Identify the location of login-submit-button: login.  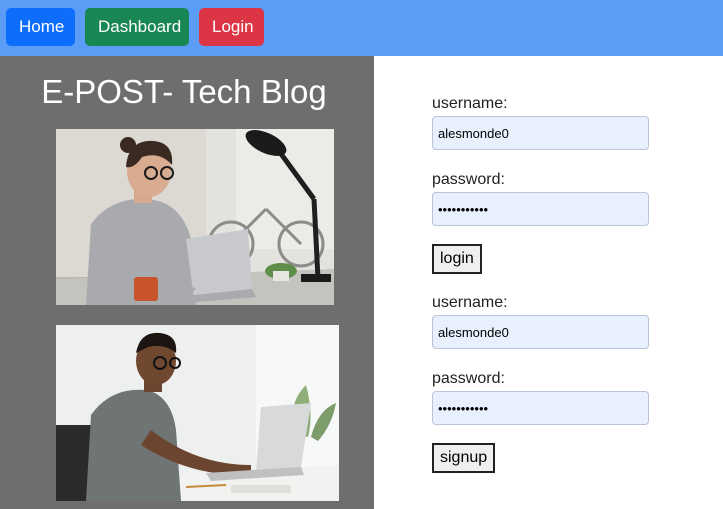
(457, 259).